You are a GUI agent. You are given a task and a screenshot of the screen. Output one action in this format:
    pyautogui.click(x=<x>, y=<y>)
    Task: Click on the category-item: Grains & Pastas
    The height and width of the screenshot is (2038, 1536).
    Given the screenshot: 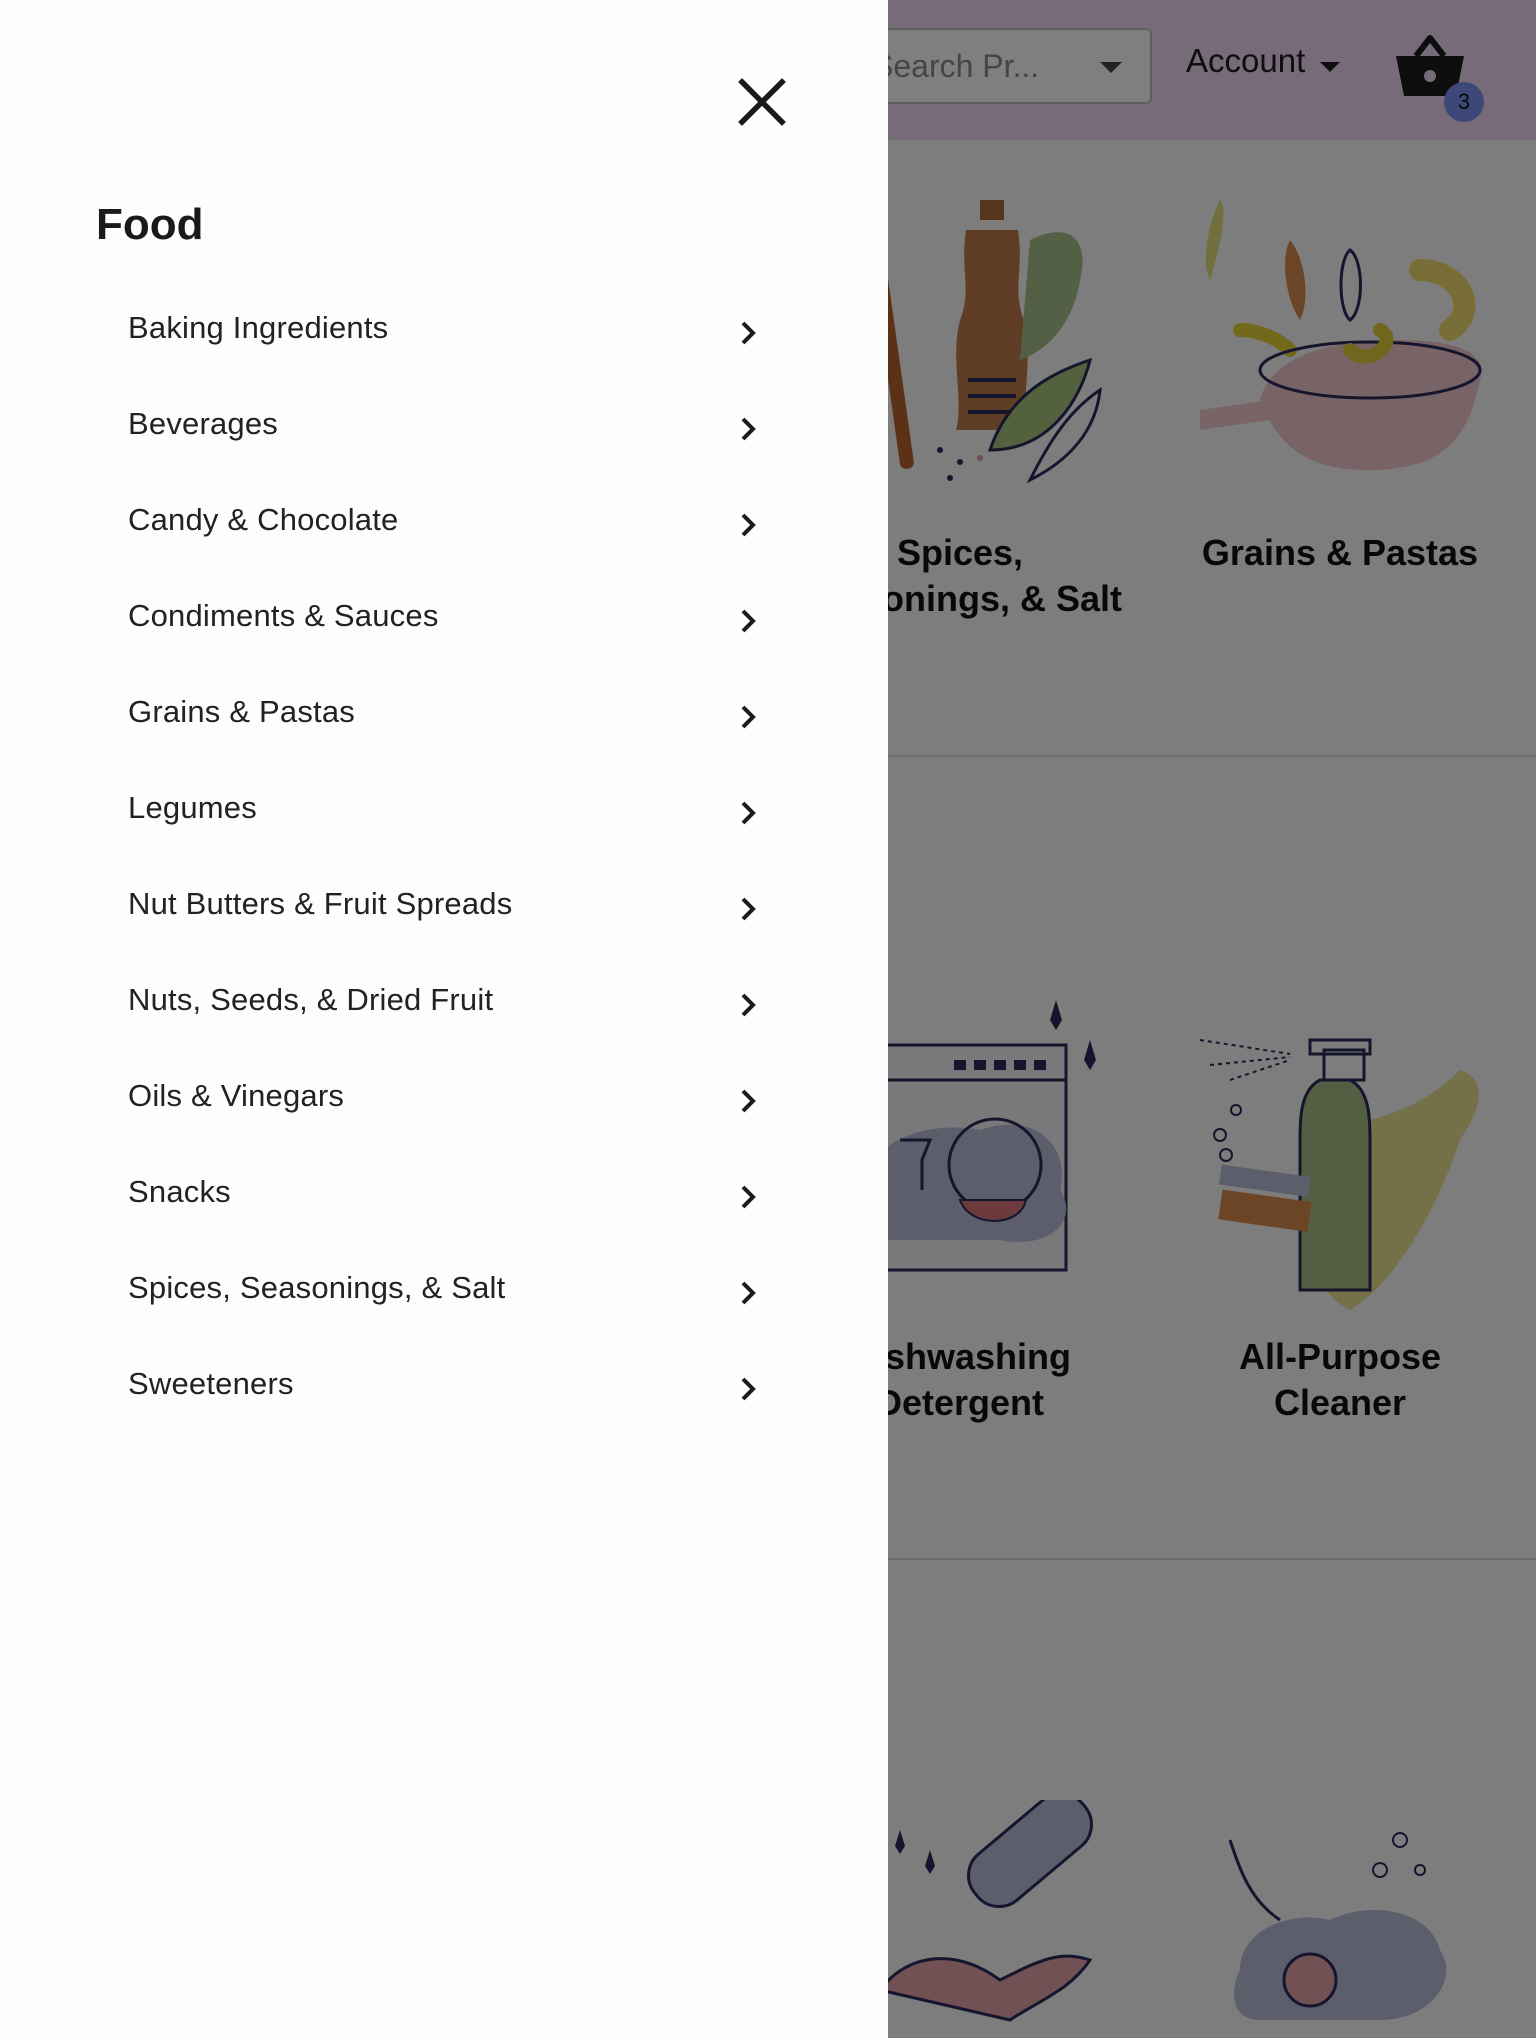 What is the action you would take?
    pyautogui.click(x=443, y=728)
    